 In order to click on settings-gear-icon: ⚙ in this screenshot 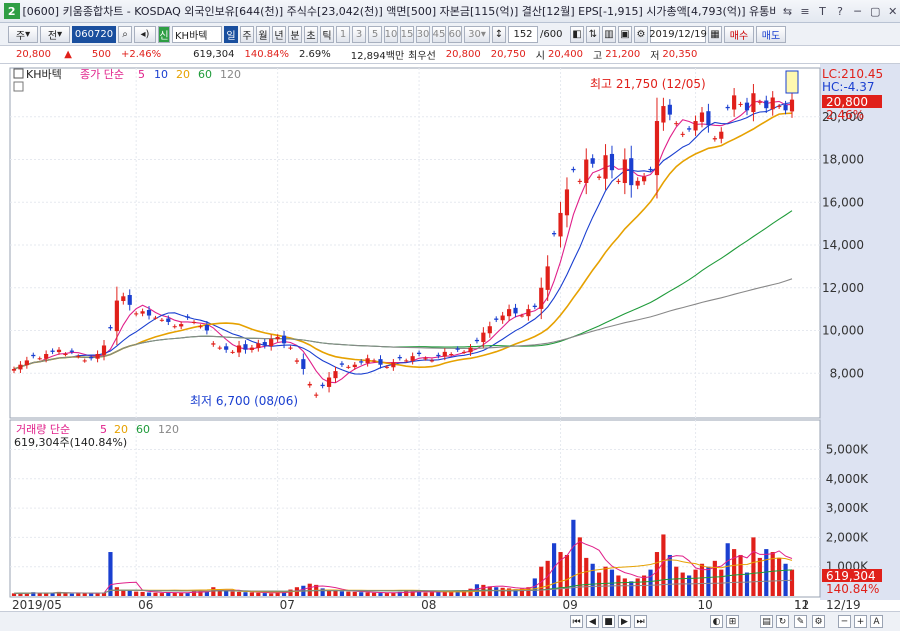, I will do `click(641, 34)`.